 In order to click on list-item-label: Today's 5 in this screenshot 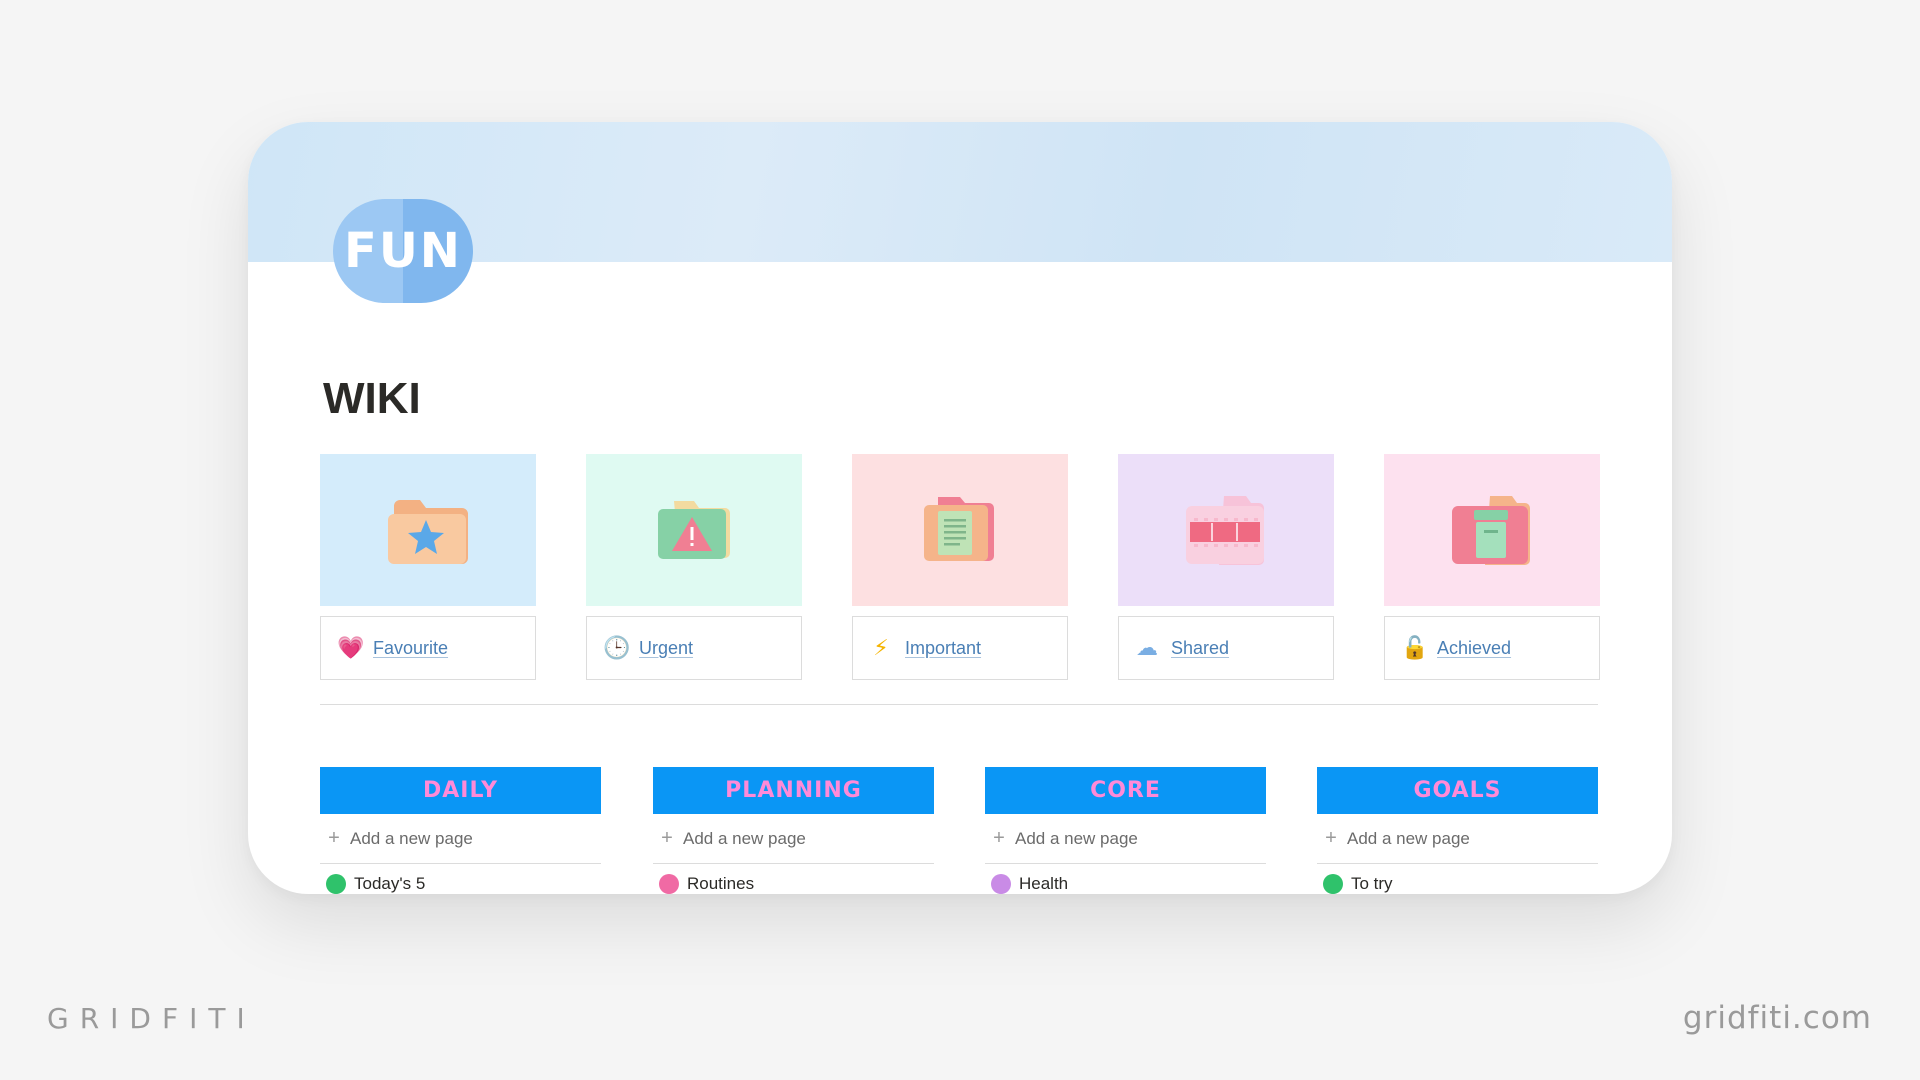, I will do `click(390, 883)`.